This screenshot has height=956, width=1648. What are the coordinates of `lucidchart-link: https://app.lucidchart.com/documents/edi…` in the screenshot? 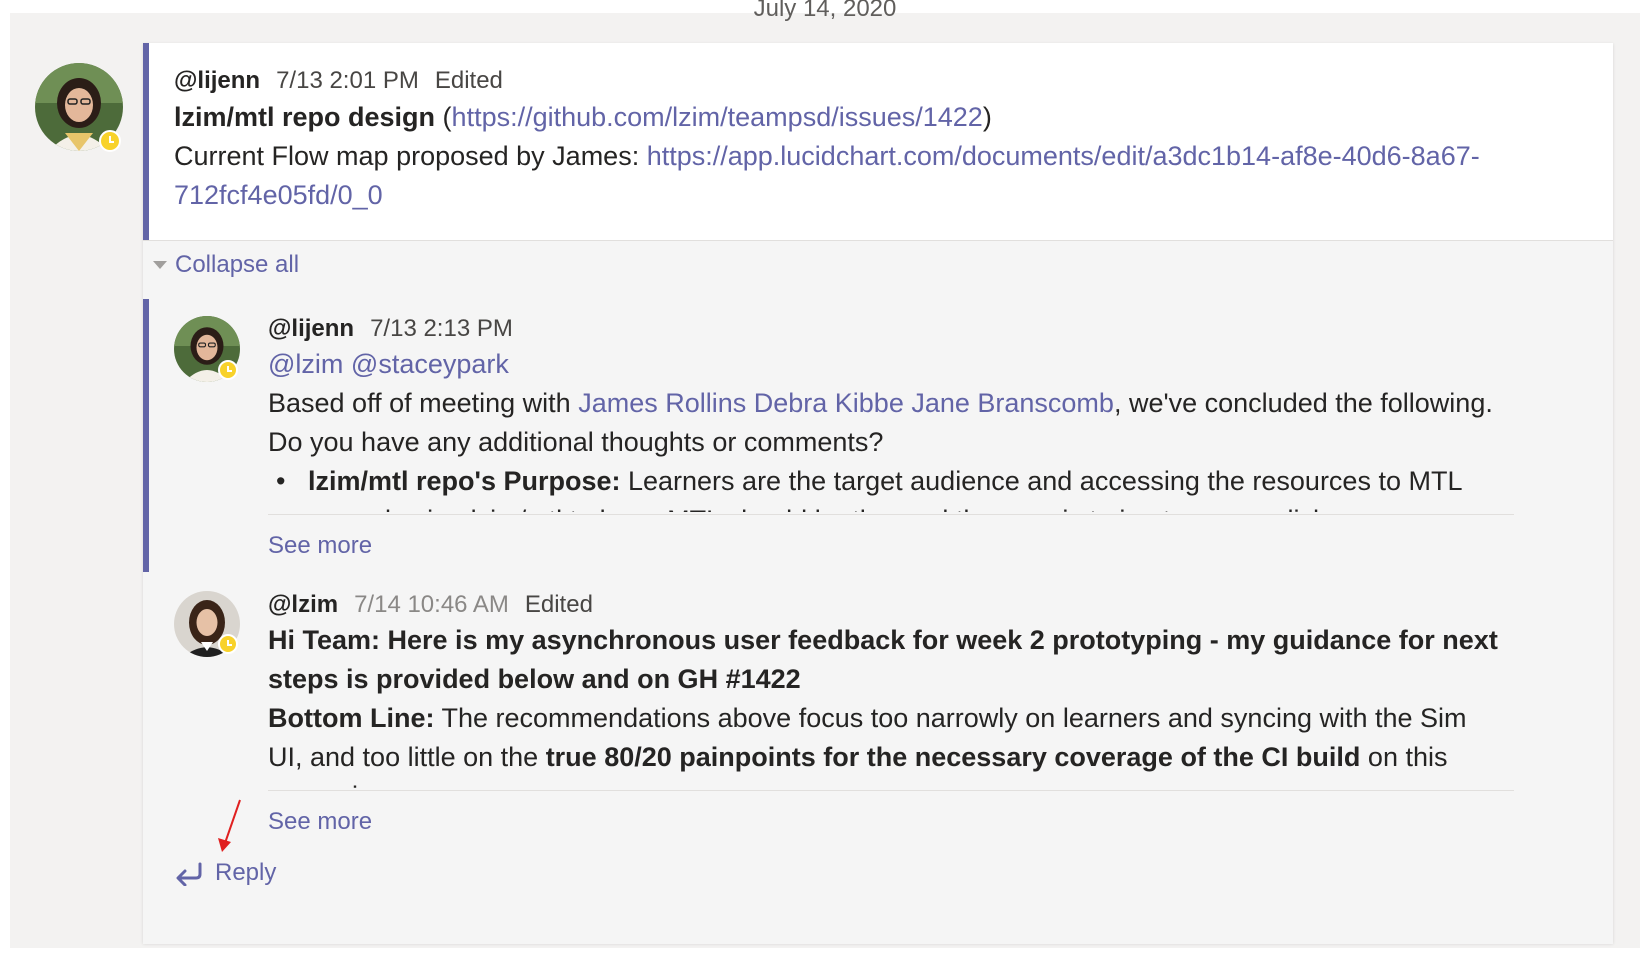 It's located at (1063, 156).